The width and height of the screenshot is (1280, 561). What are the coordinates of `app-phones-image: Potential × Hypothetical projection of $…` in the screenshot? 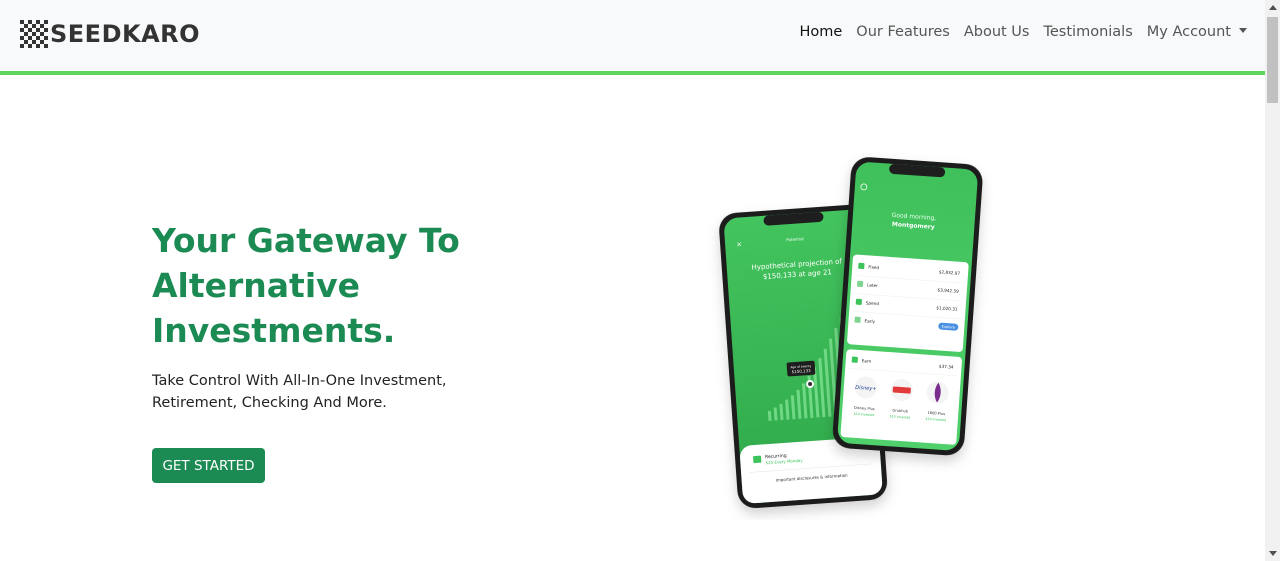 It's located at (851, 333).